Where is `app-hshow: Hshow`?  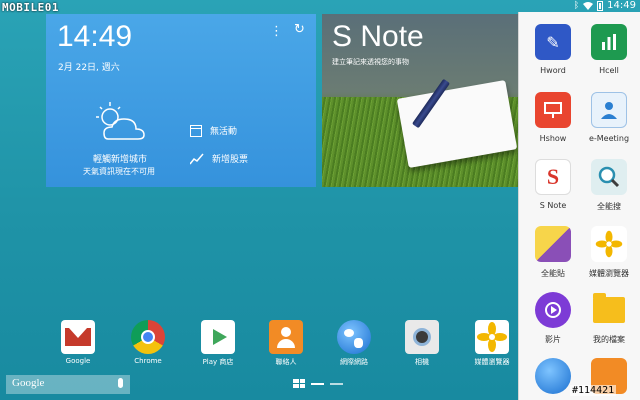
app-hshow: Hshow is located at coordinates (553, 117).